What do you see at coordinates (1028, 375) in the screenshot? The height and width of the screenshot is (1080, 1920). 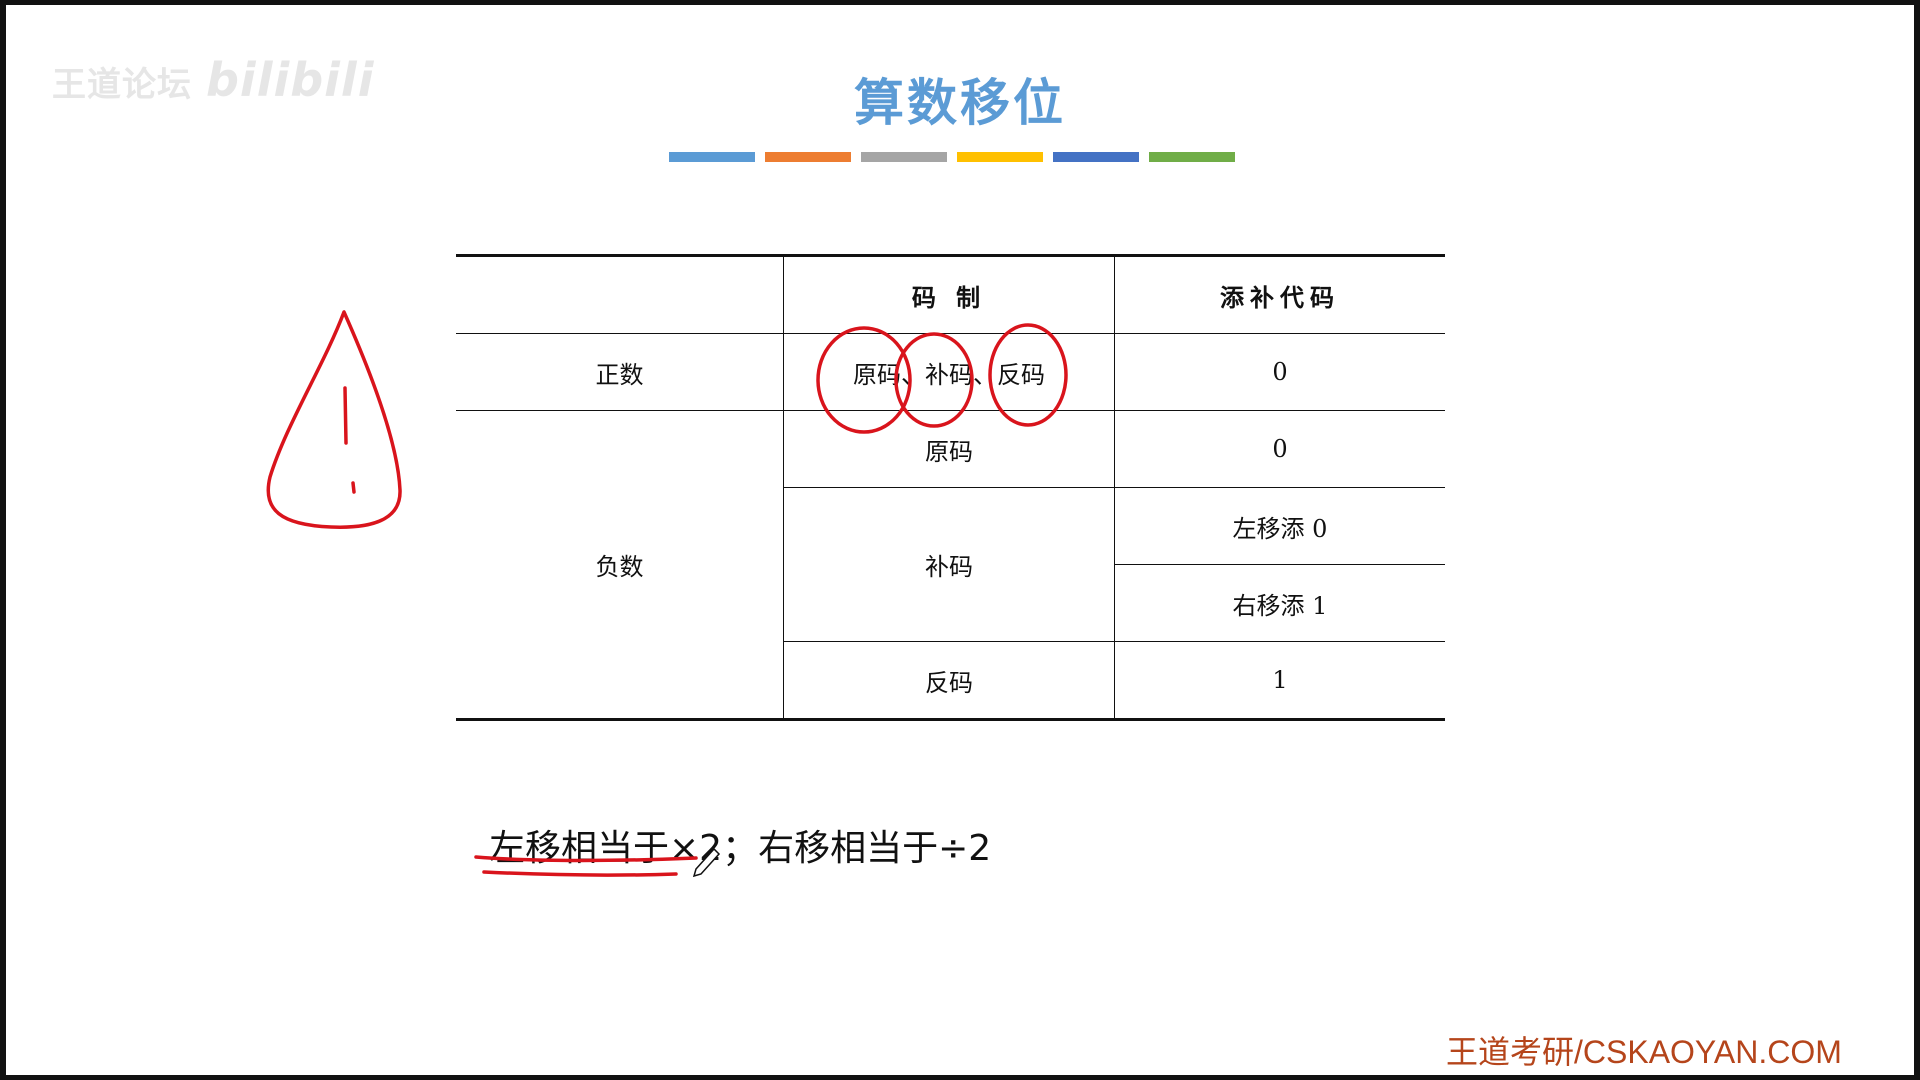 I see `circle-mark-ones` at bounding box center [1028, 375].